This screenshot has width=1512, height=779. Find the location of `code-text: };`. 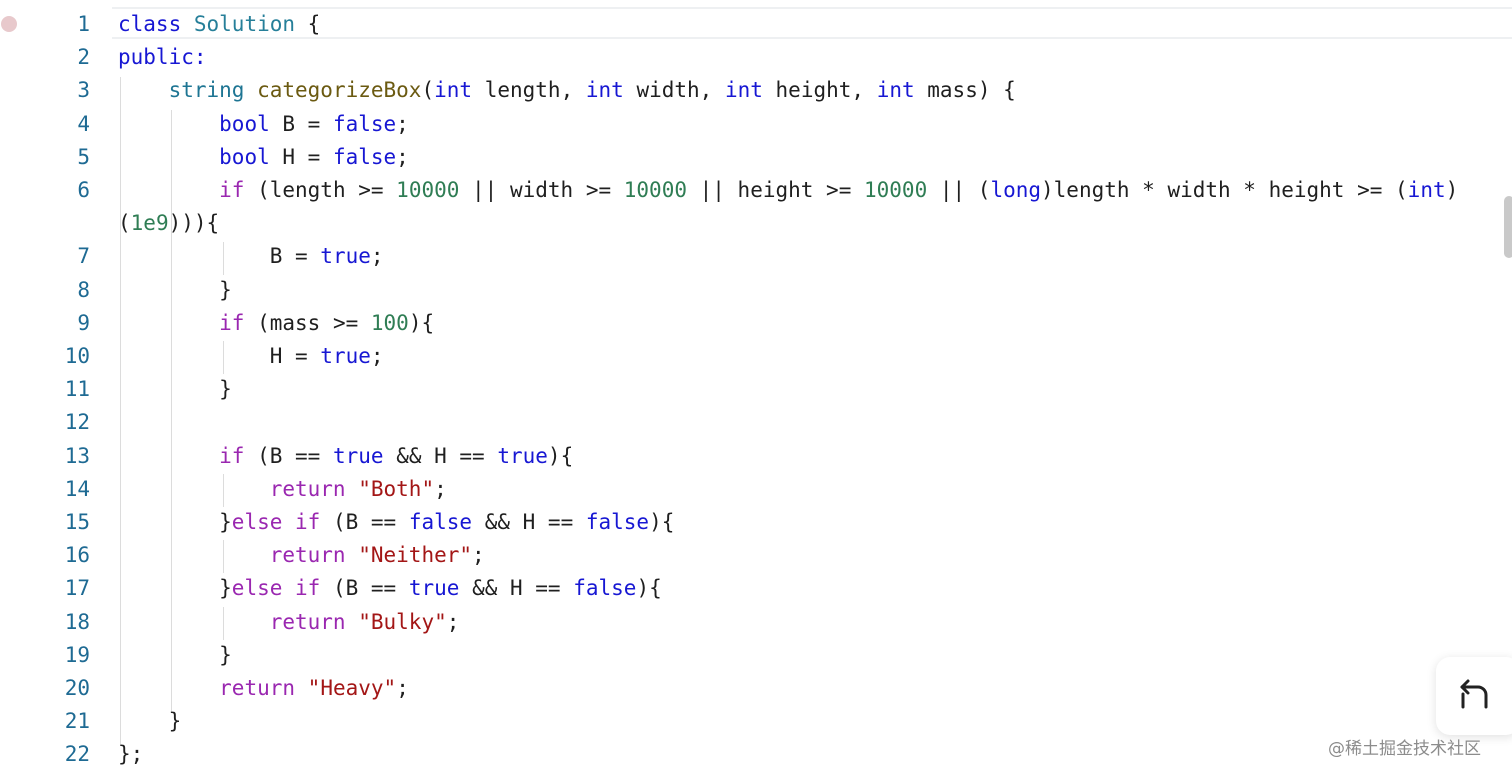

code-text: }; is located at coordinates (130, 754).